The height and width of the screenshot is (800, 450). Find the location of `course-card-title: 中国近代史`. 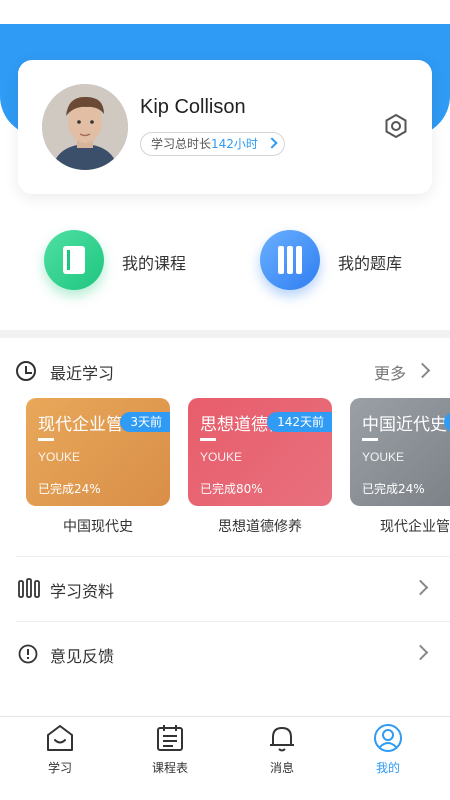

course-card-title: 中国近代史 is located at coordinates (404, 425).